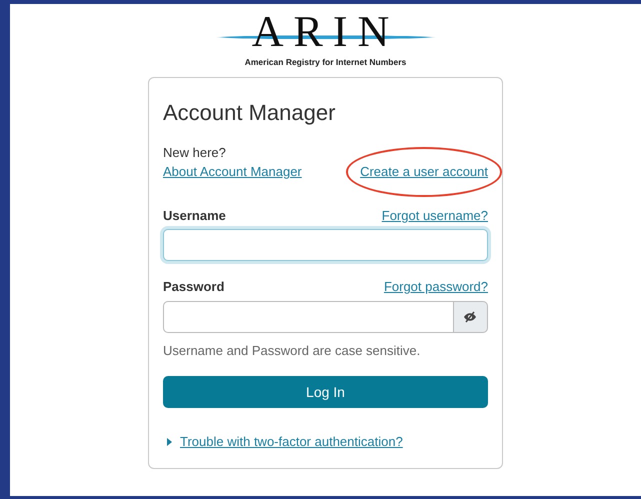  Describe the element at coordinates (436, 287) in the screenshot. I see `forgot-link: Forgot password?` at that location.